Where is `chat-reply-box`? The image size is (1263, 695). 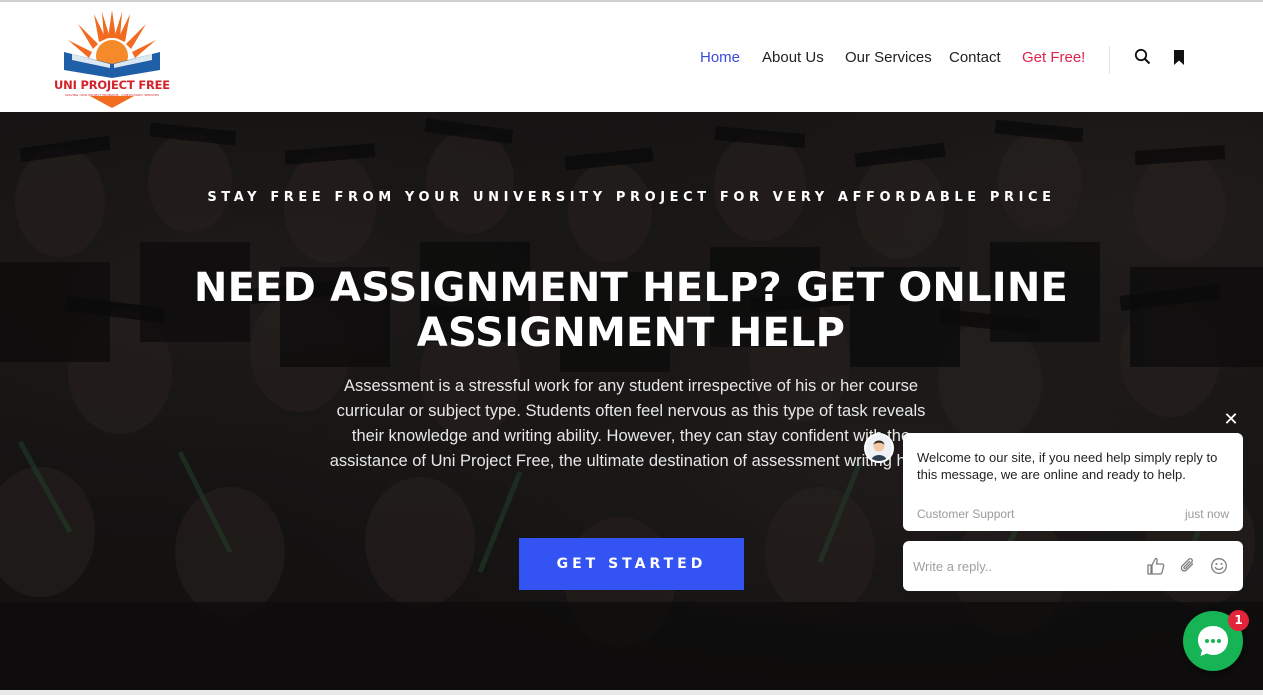
chat-reply-box is located at coordinates (1073, 566).